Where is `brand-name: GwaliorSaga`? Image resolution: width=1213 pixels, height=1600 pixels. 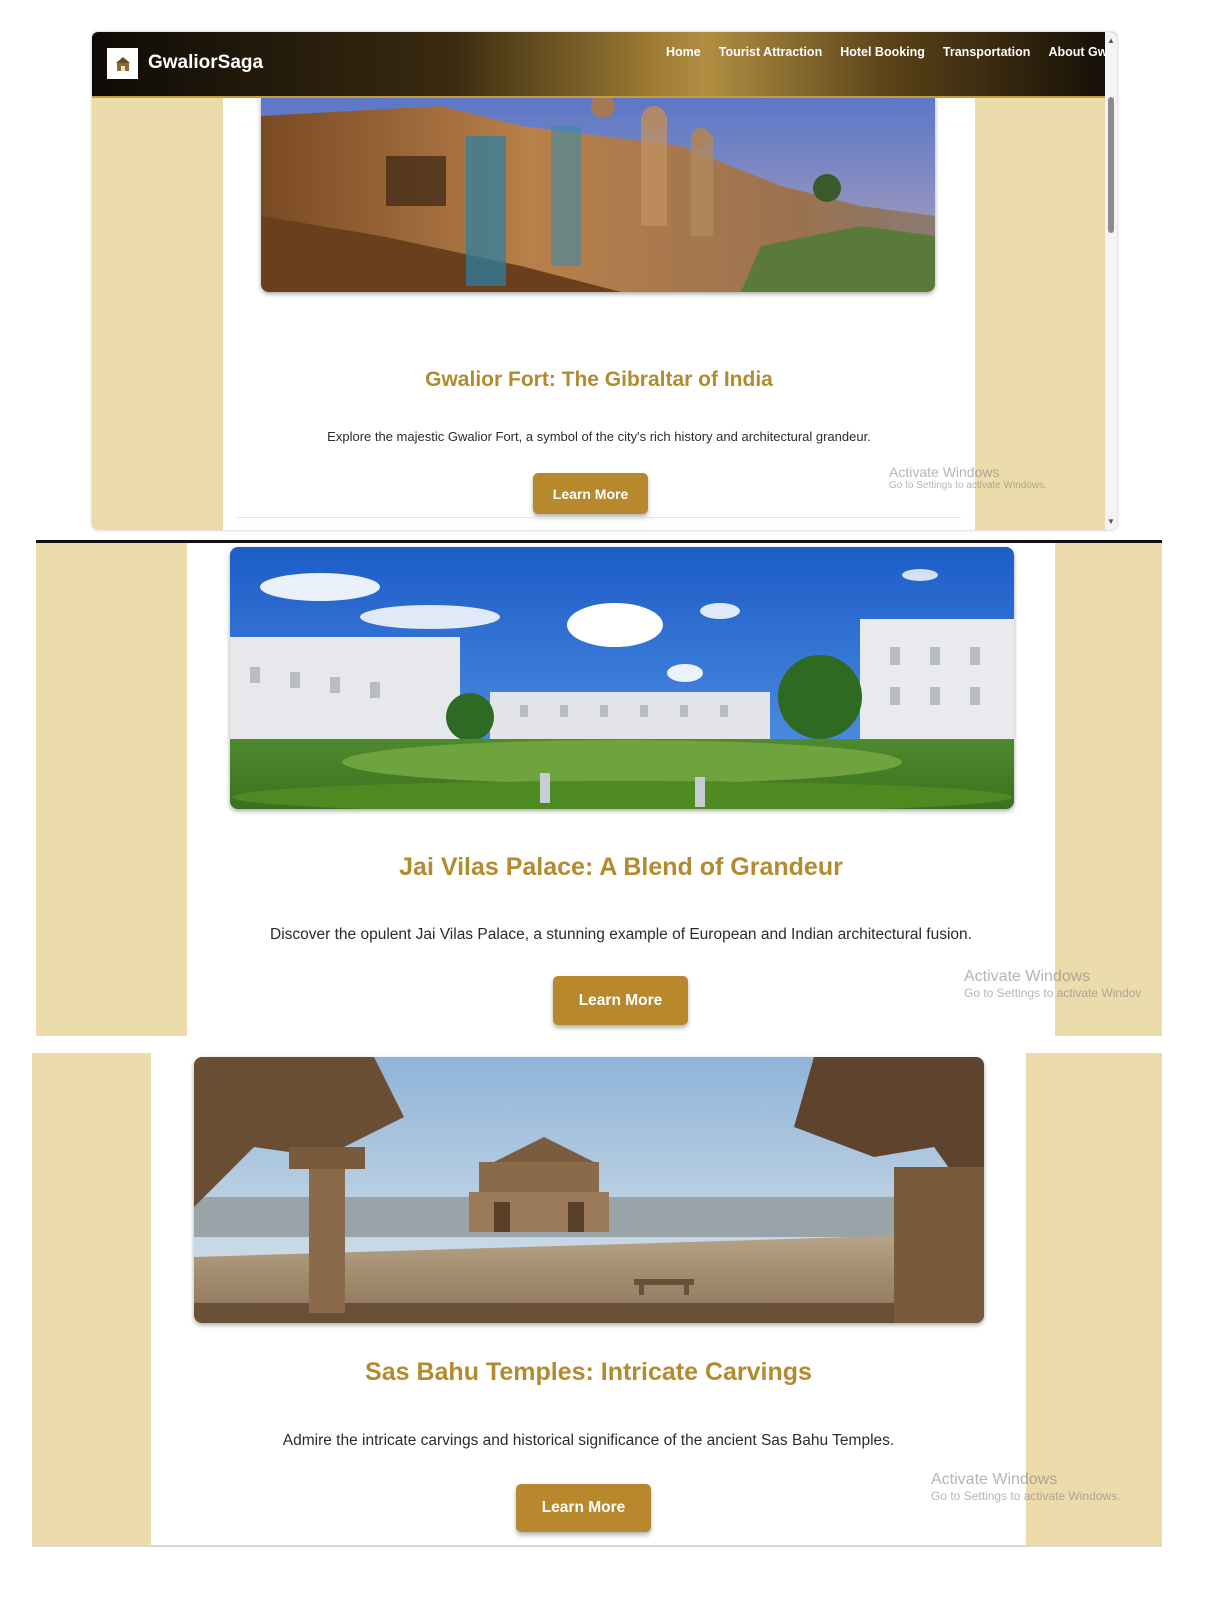 brand-name: GwaliorSaga is located at coordinates (205, 63).